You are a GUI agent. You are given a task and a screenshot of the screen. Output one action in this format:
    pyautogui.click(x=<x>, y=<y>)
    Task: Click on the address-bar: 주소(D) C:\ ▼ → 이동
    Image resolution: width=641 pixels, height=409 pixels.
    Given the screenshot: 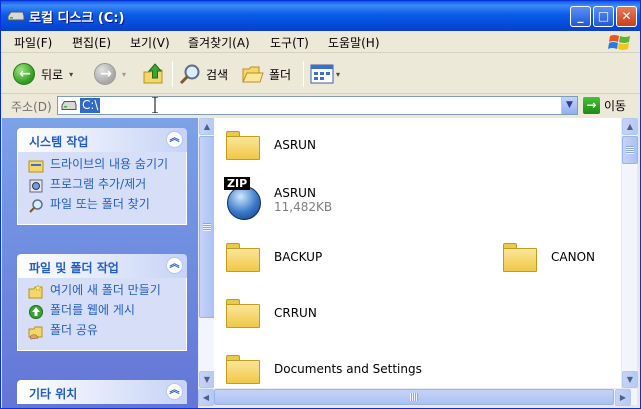 What is the action you would take?
    pyautogui.click(x=320, y=106)
    